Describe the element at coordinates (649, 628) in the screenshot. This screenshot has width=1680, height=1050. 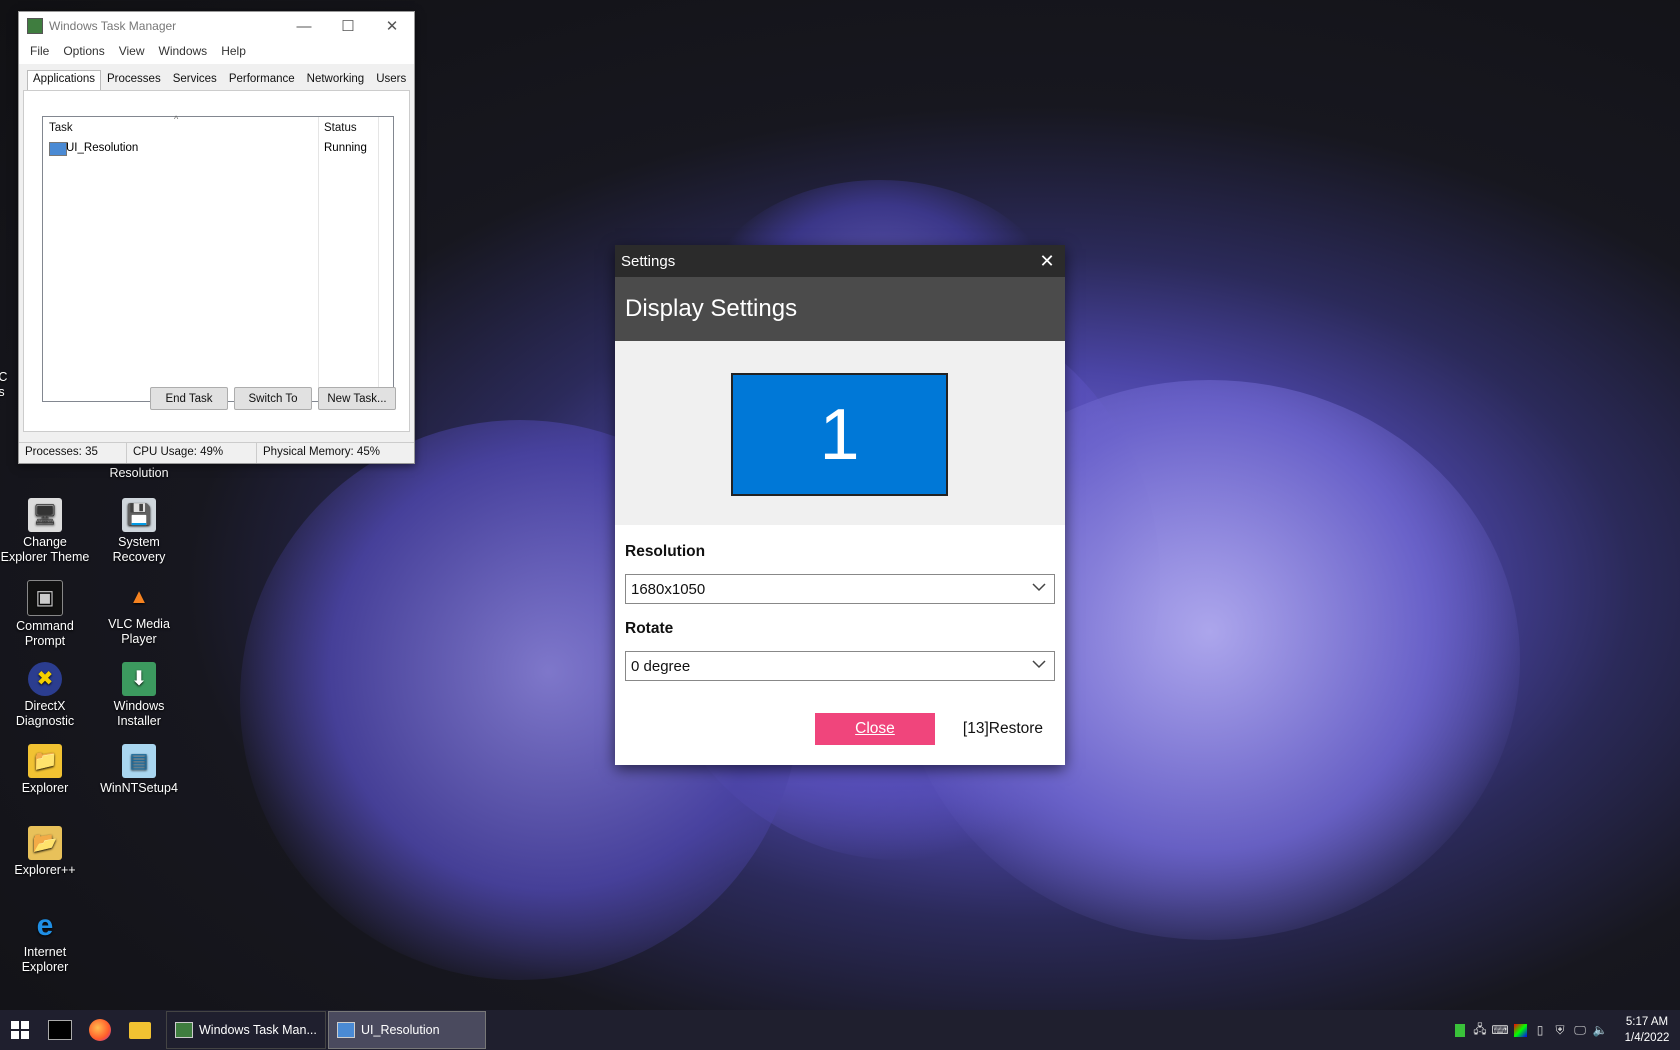
I see `rotate-label: Rotate` at that location.